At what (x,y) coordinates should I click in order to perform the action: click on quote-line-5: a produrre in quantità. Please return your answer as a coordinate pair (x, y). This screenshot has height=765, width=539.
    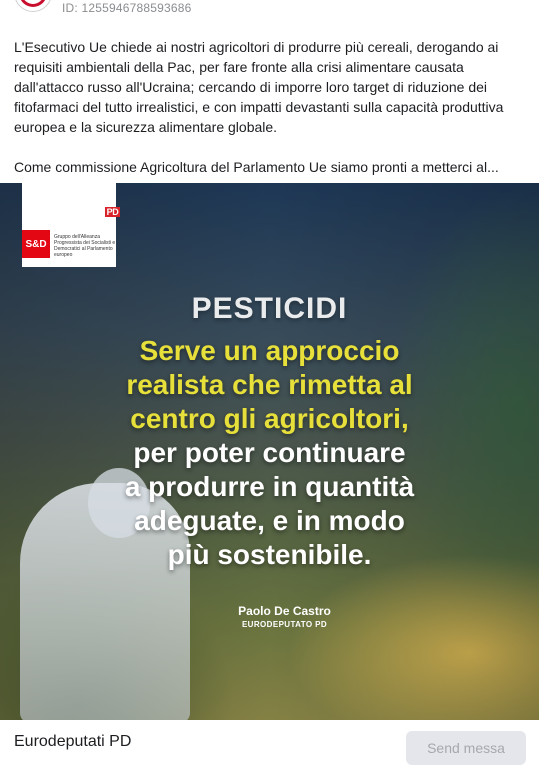
    Looking at the image, I should click on (269, 486).